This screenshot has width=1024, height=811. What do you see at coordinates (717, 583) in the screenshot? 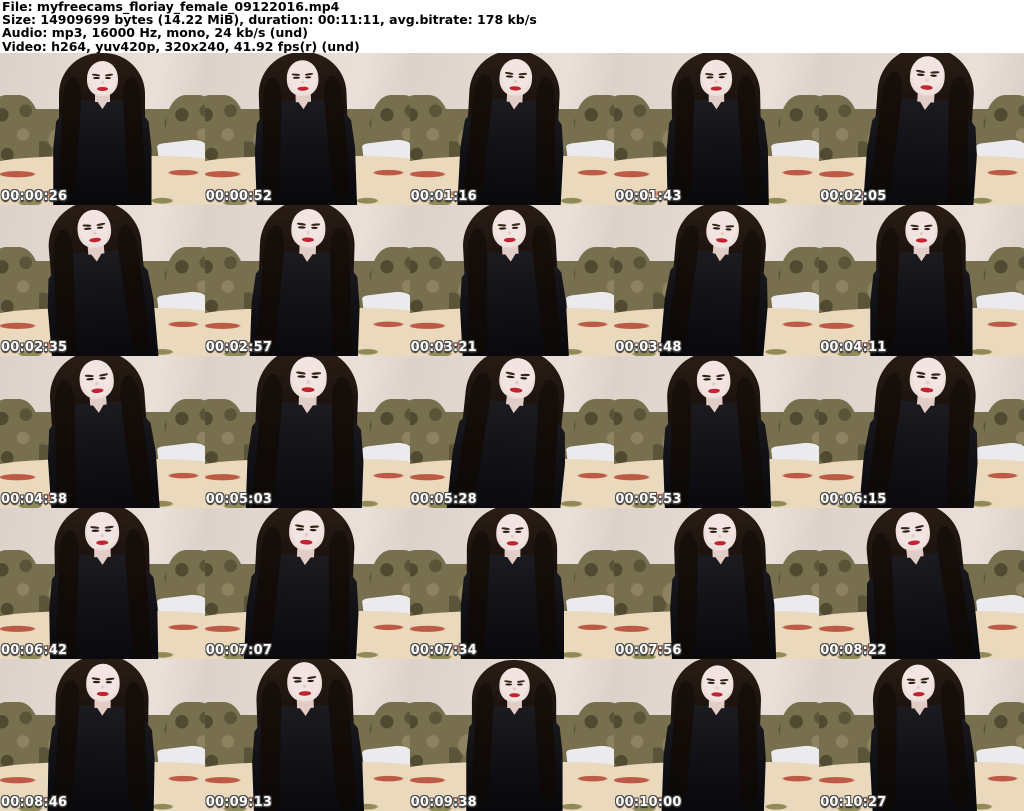
I see `video-frame-thumbnail: 00:07:56` at bounding box center [717, 583].